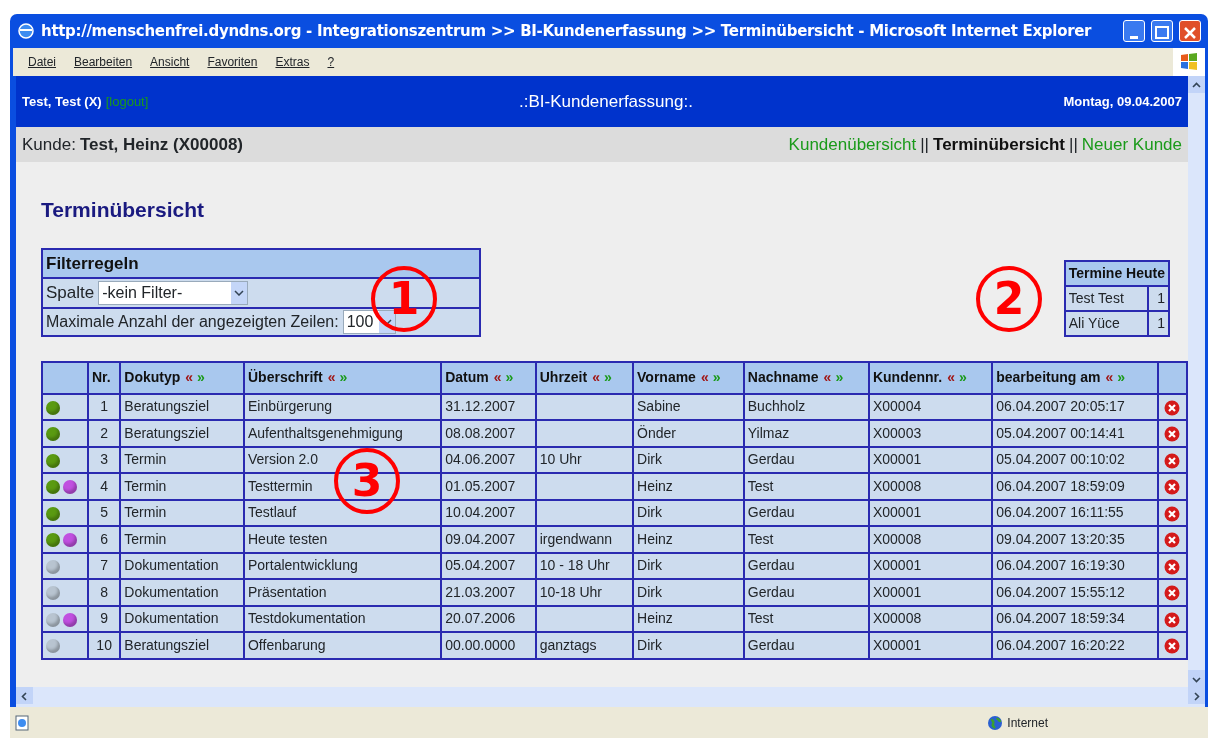  Describe the element at coordinates (1196, 381) in the screenshot. I see `vertical-scrollbar` at that location.